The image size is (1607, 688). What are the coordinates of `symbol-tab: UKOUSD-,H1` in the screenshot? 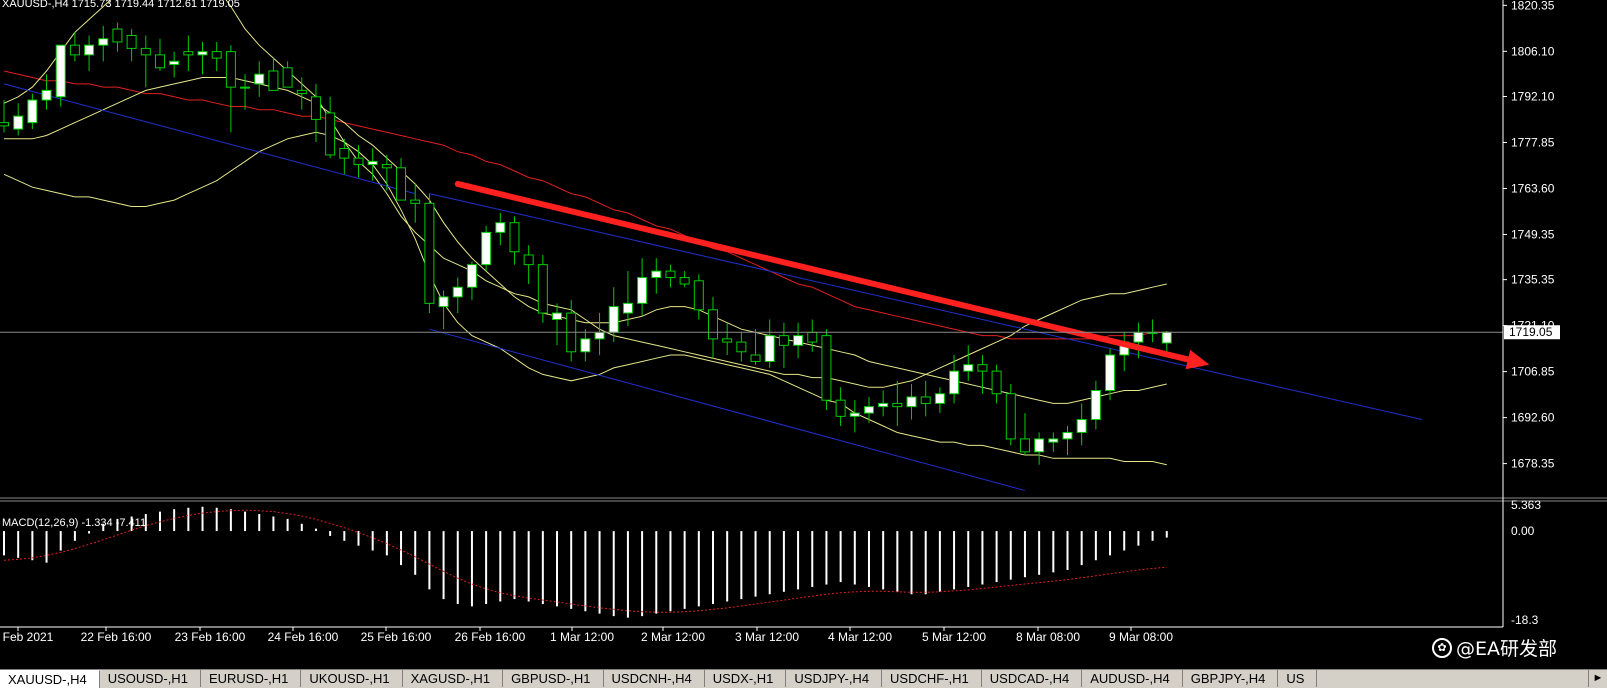 It's located at (352, 678).